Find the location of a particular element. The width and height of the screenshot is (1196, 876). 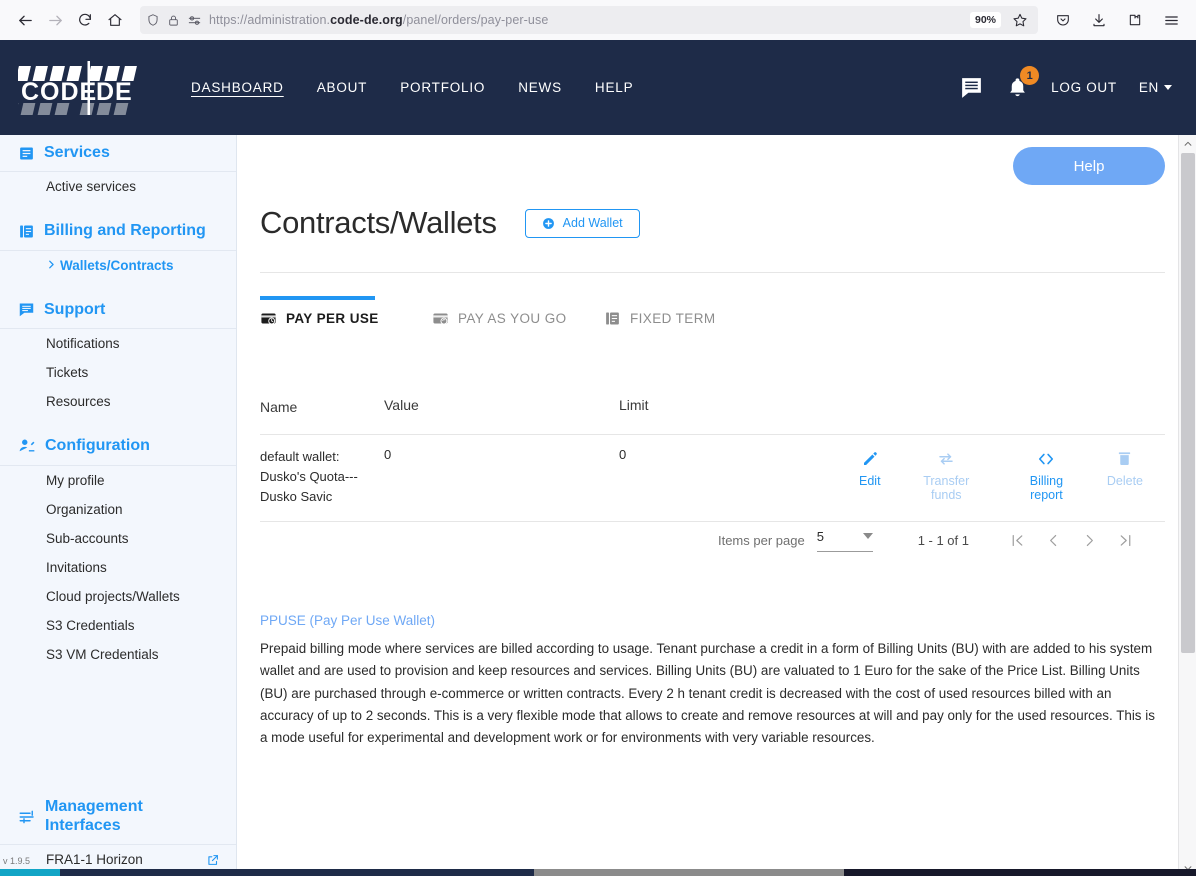

items-per-page-value: 5 is located at coordinates (820, 536).